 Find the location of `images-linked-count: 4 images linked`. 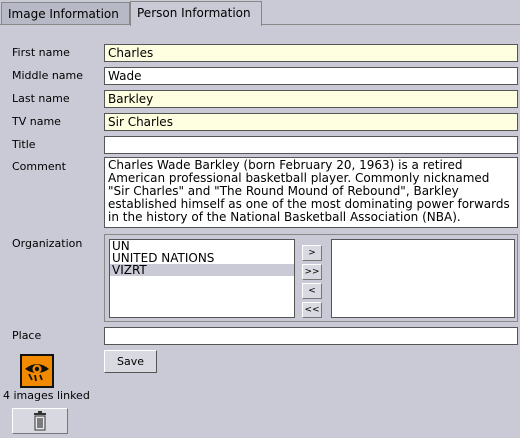

images-linked-count: 4 images linked is located at coordinates (46, 395).